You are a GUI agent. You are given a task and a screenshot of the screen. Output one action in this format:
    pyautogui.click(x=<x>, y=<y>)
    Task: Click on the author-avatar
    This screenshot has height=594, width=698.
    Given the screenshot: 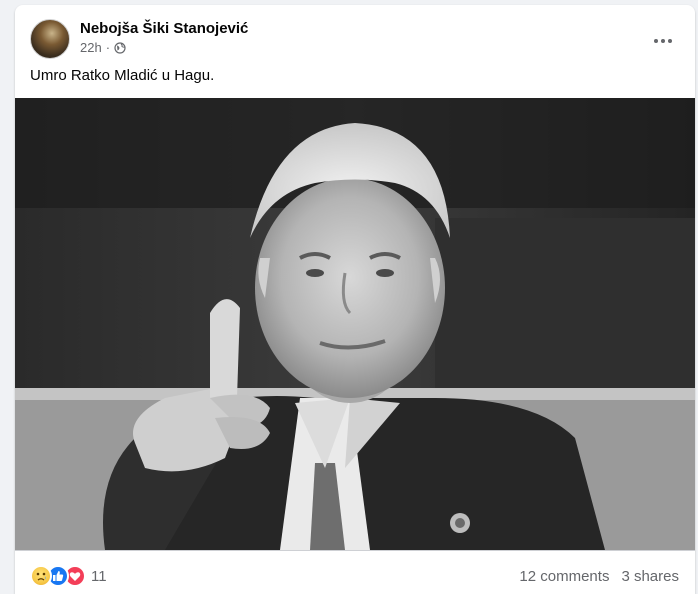 What is the action you would take?
    pyautogui.click(x=50, y=39)
    